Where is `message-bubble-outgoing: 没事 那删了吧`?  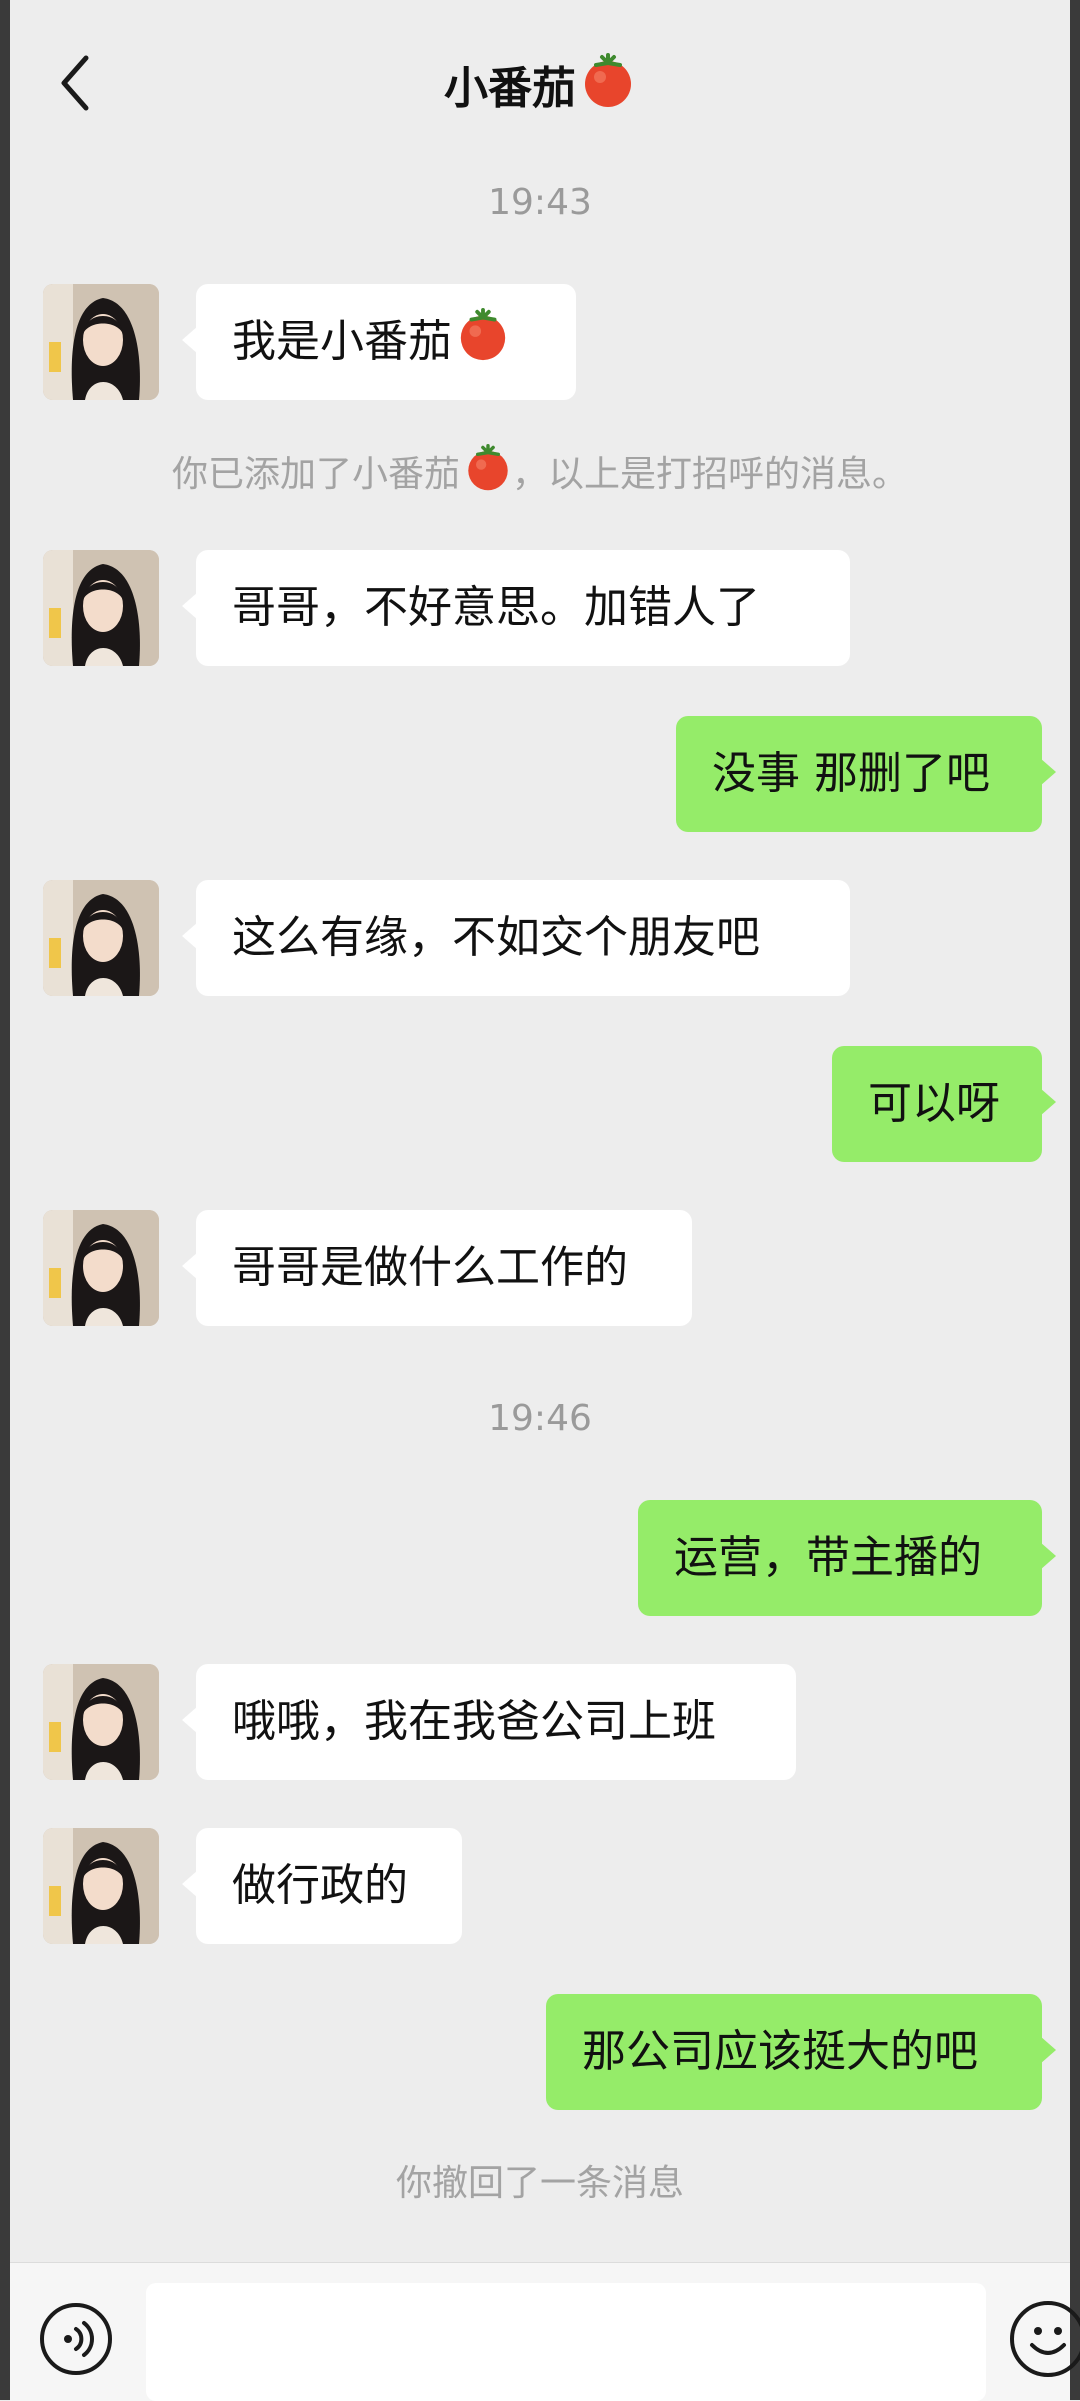
message-bubble-outgoing: 没事 那删了吧 is located at coordinates (866, 774).